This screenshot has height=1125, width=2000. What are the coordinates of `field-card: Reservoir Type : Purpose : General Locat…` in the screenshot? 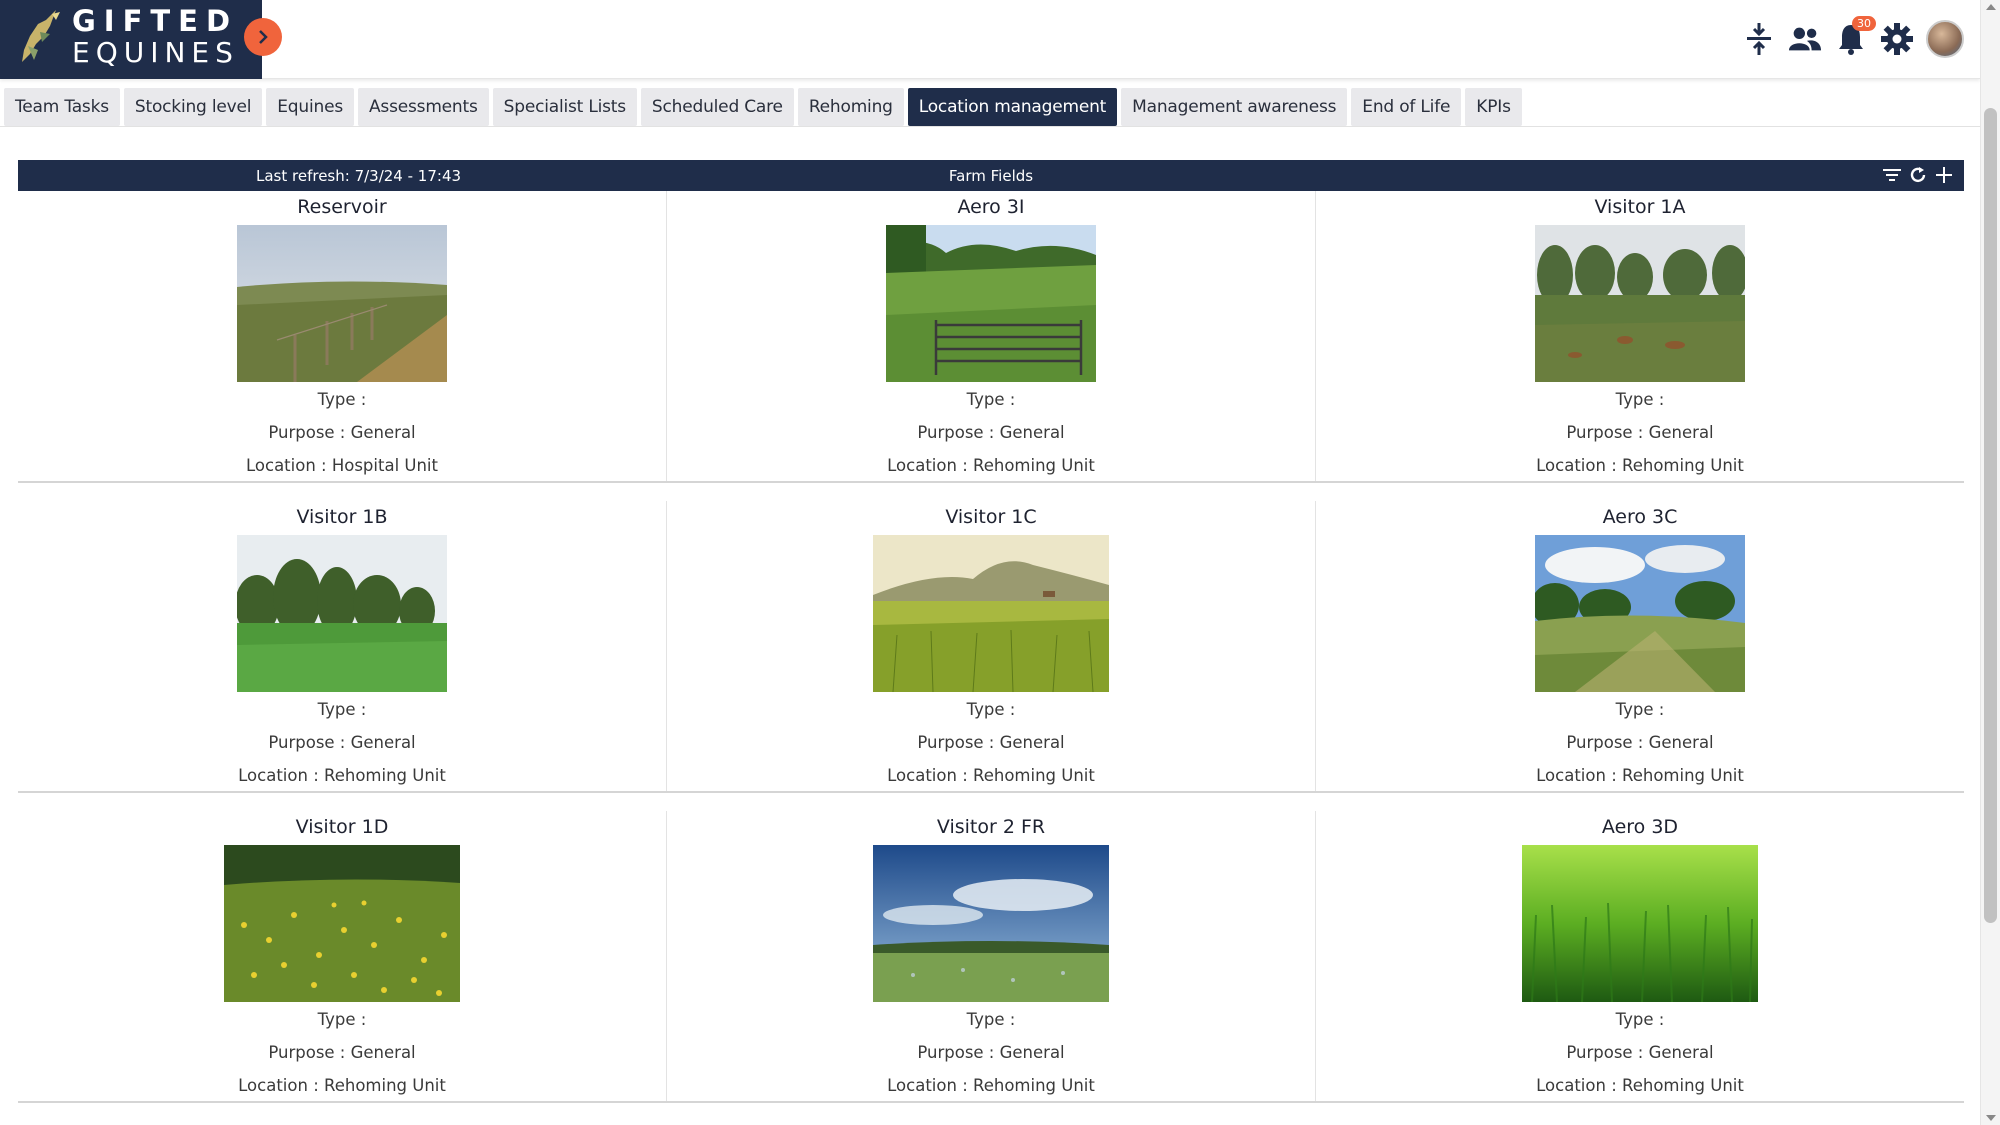 It's located at (342, 336).